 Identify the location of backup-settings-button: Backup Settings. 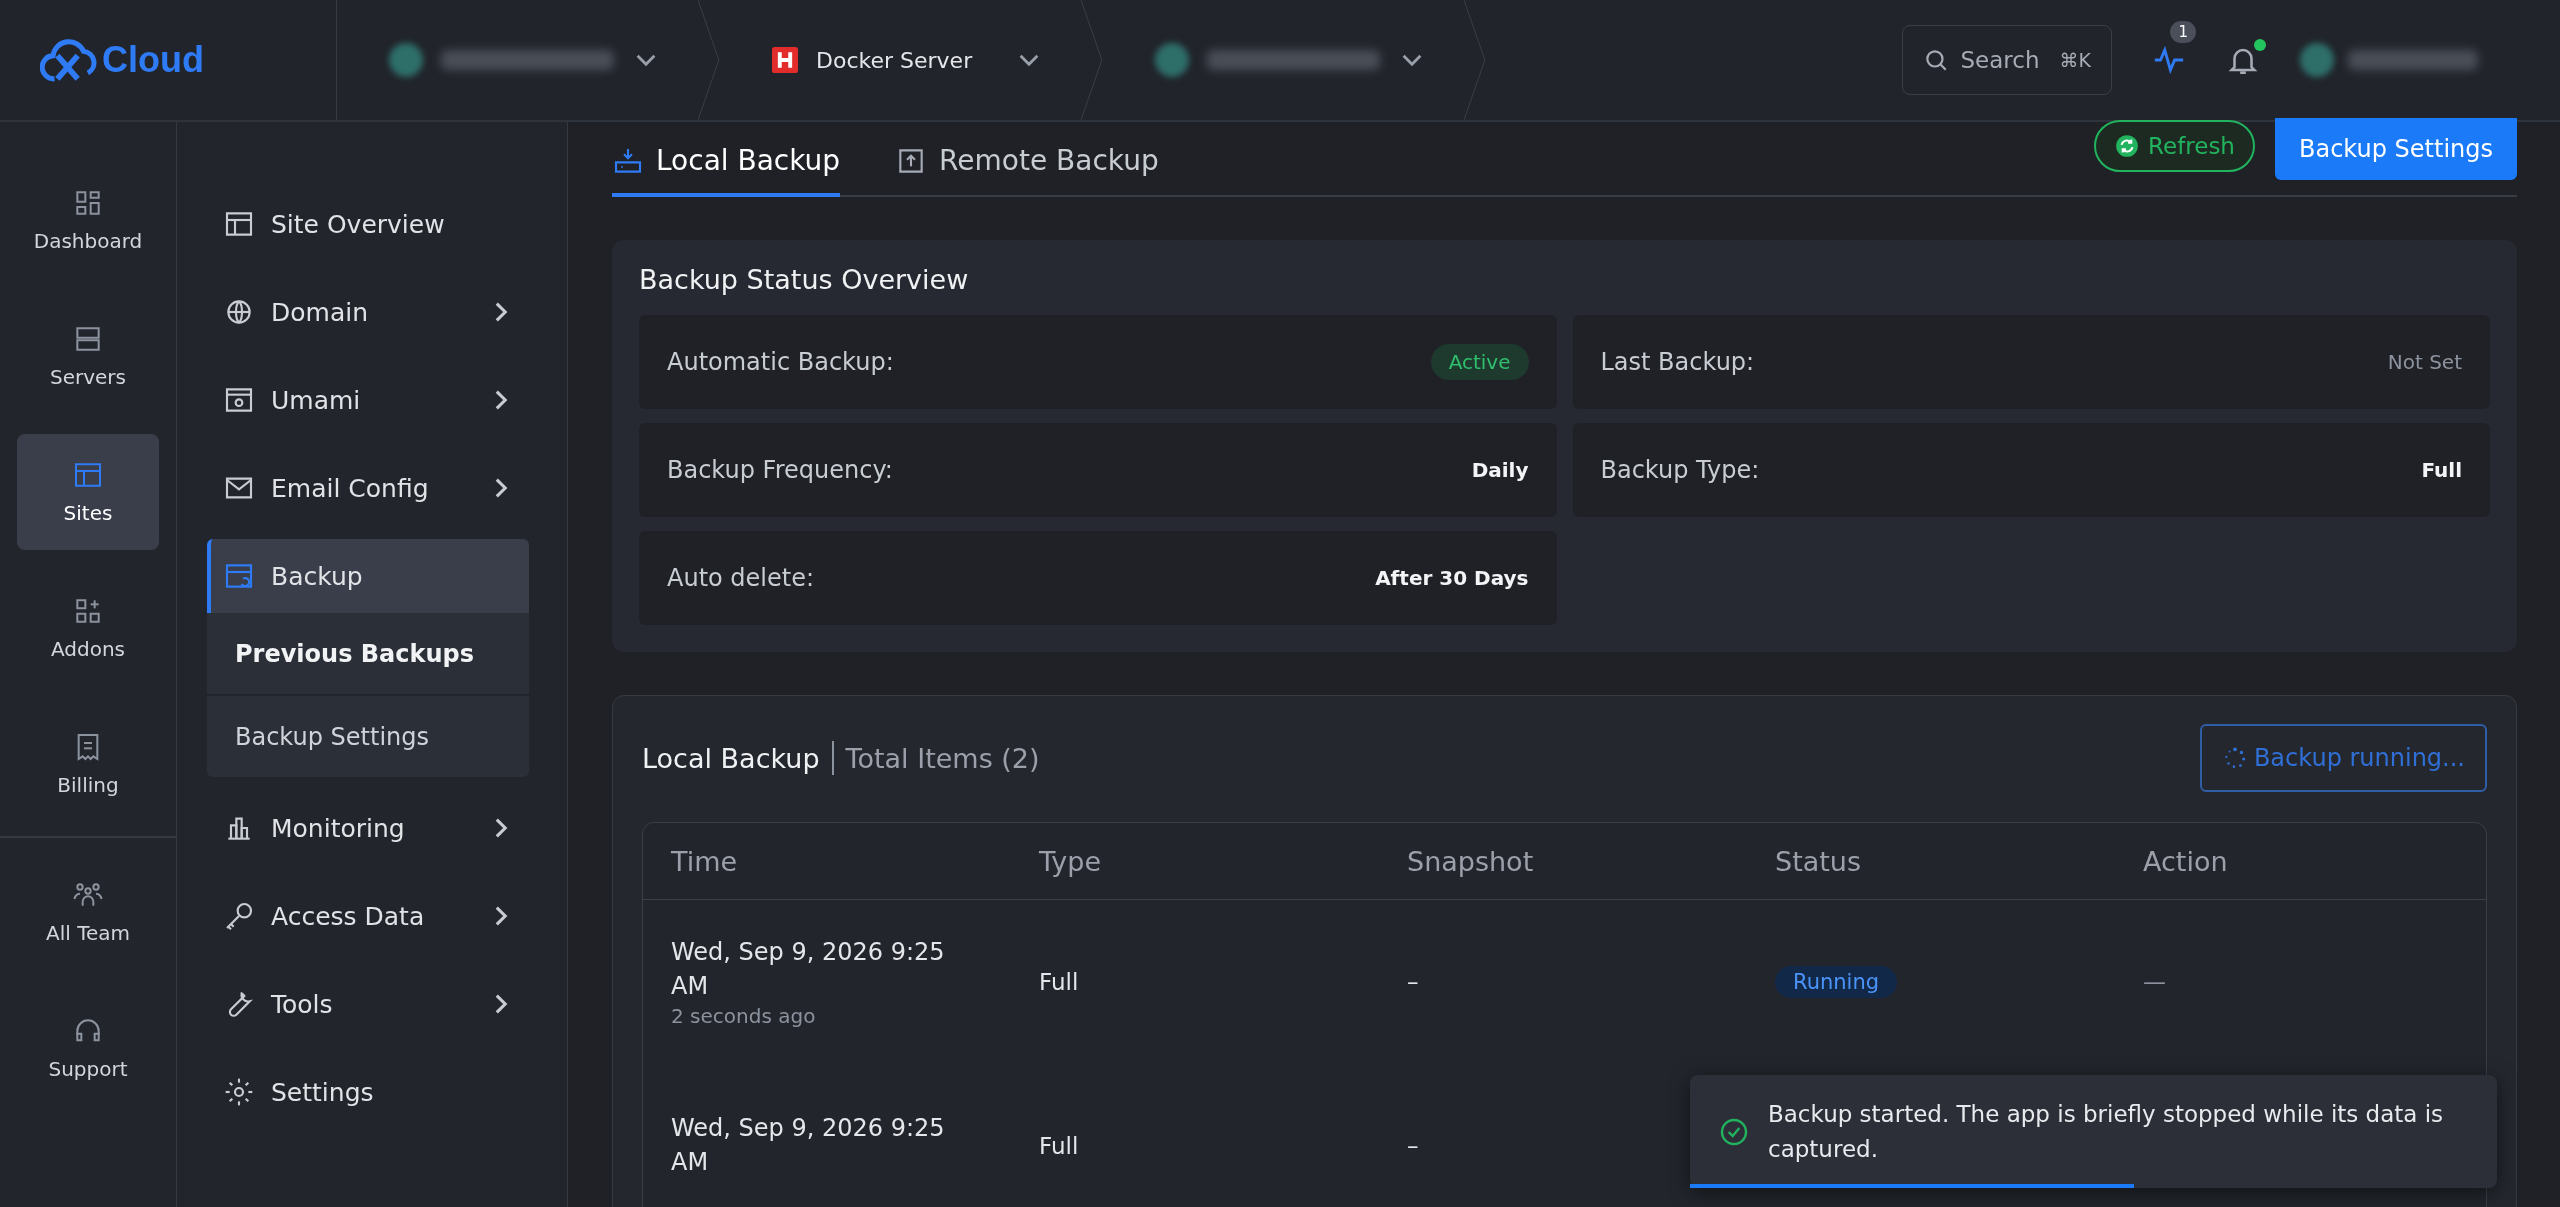
(2395, 149).